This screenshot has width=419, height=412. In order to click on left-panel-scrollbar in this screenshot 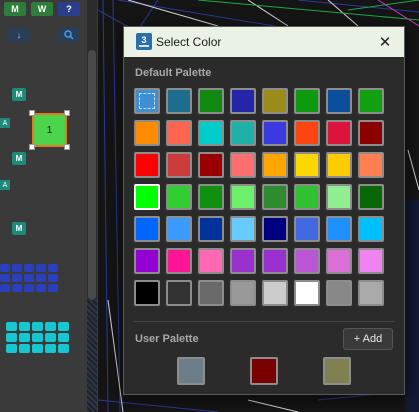, I will do `click(92, 206)`.